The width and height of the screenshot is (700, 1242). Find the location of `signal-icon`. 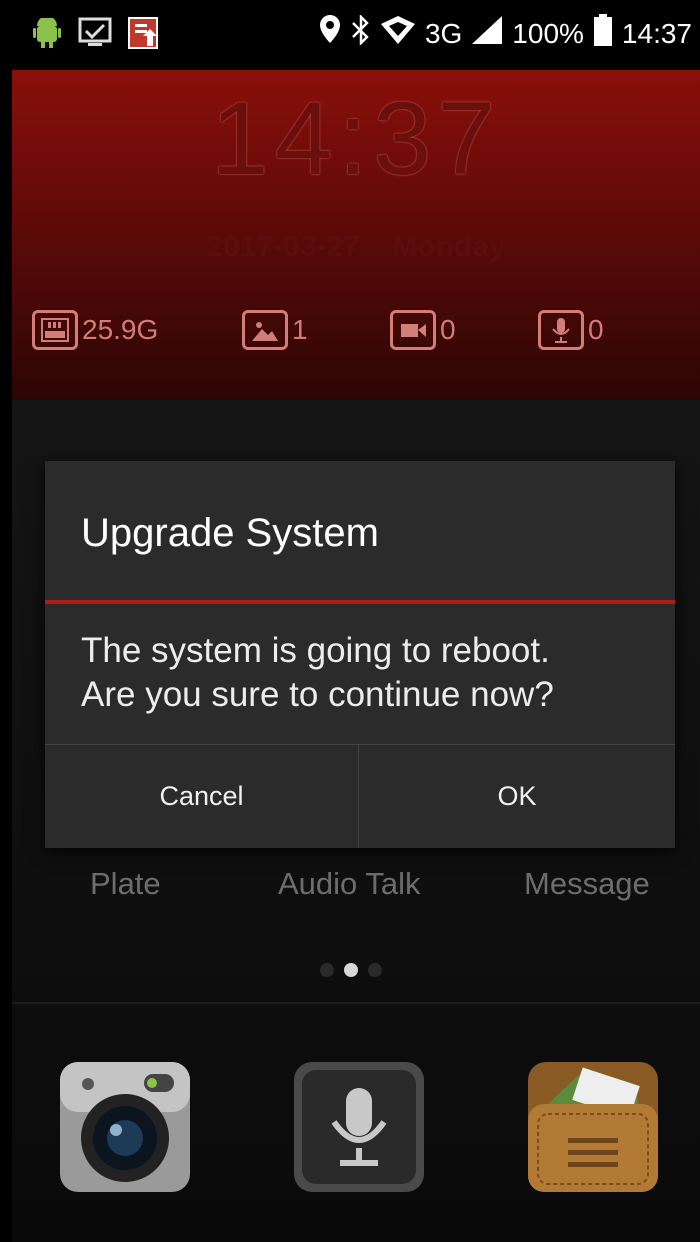

signal-icon is located at coordinates (487, 33).